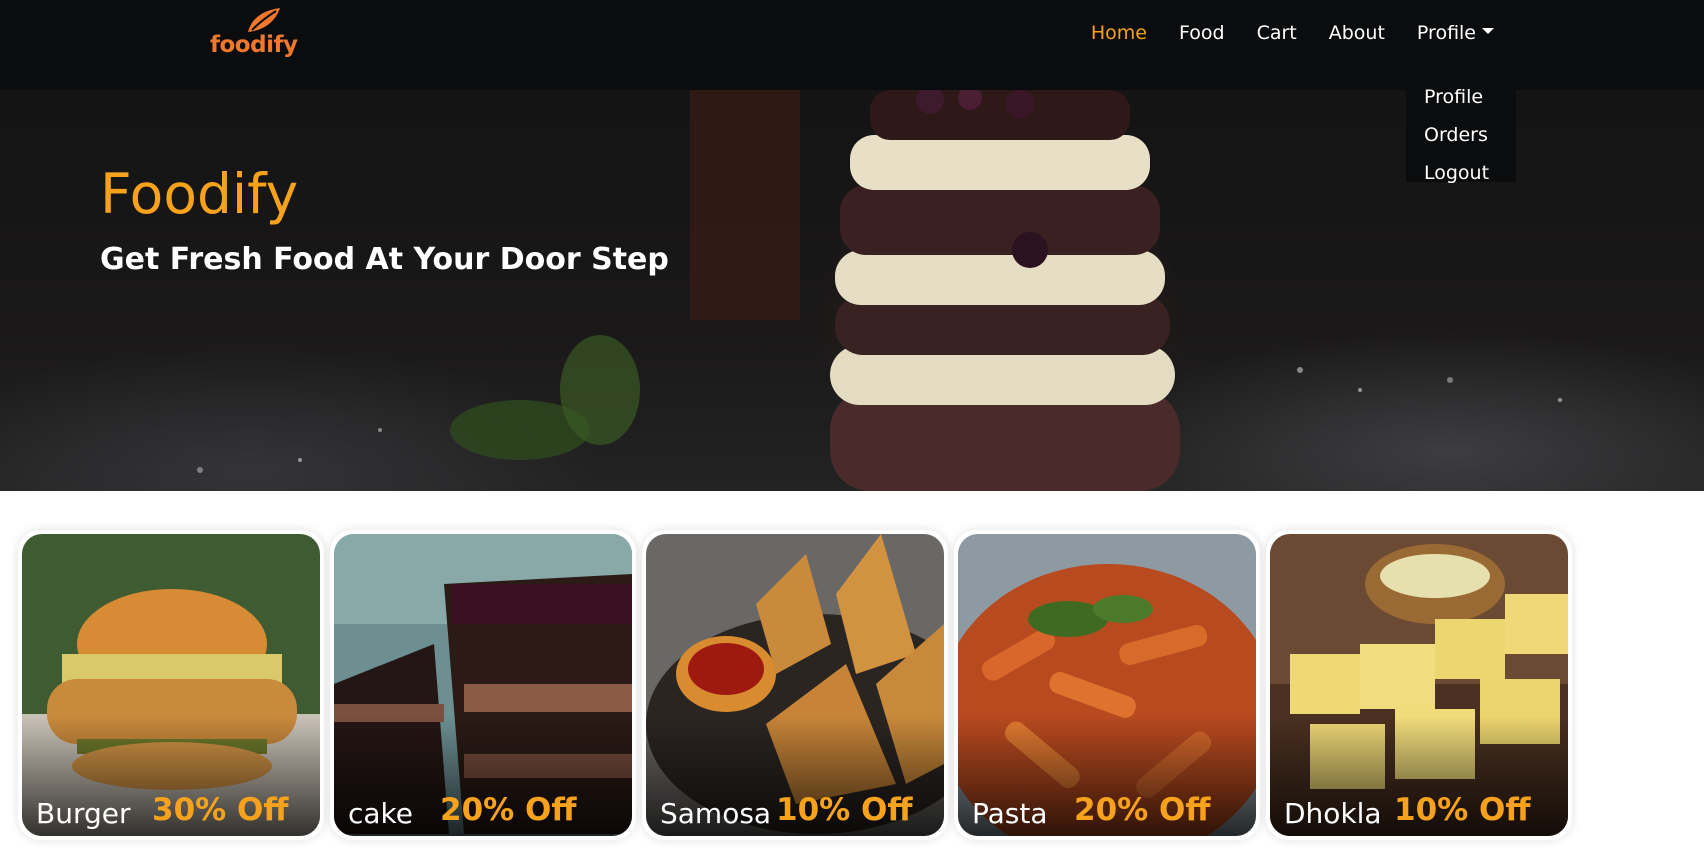  I want to click on food-card-dhokla: Dhokla 10% Off, so click(1419, 685).